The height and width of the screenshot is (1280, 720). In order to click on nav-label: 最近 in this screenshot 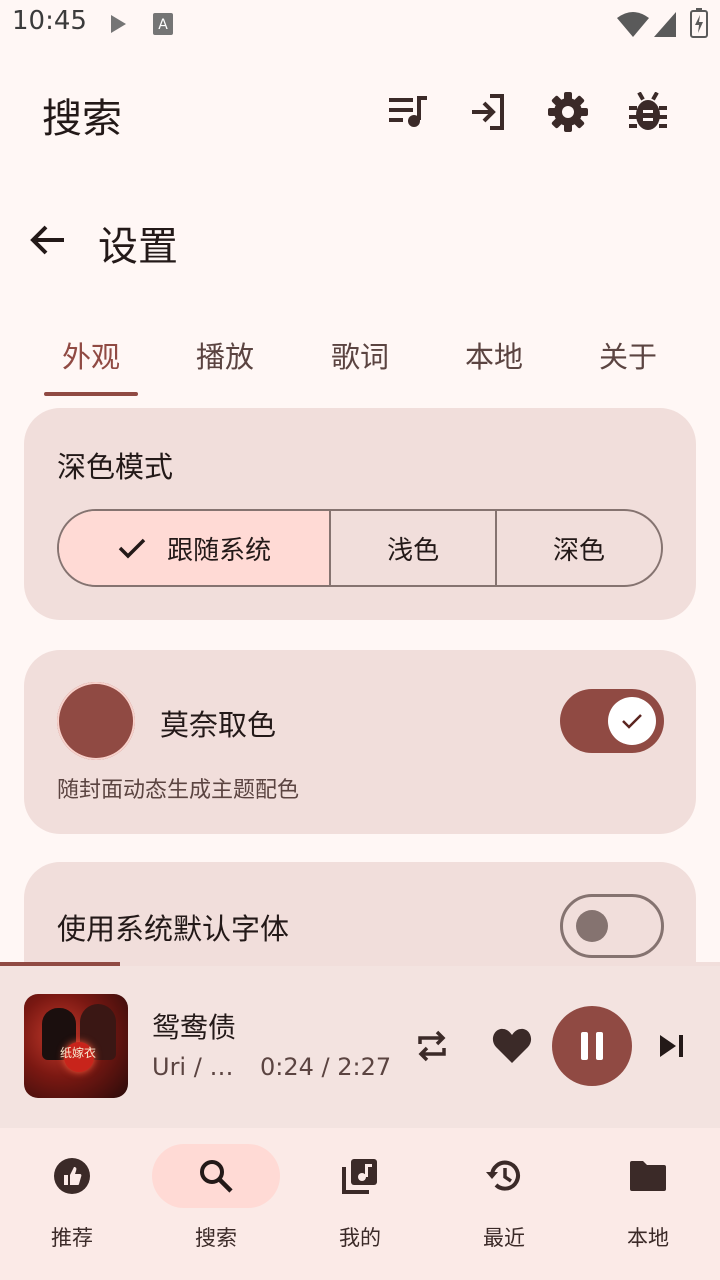, I will do `click(504, 1238)`.